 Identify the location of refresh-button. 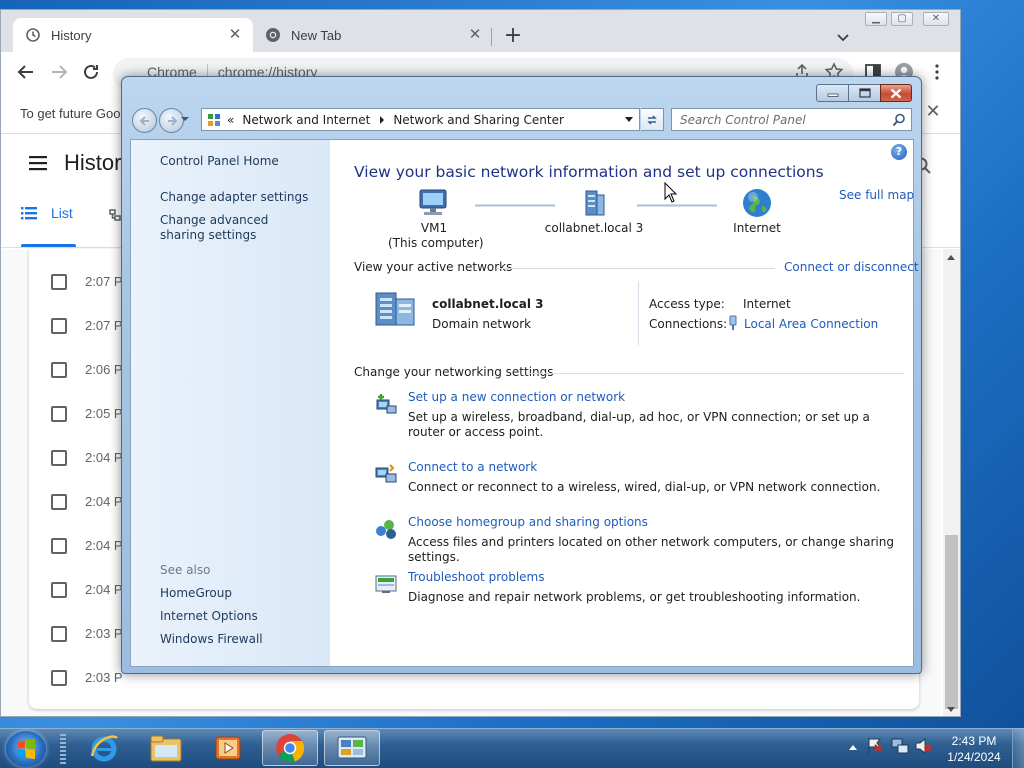
(652, 119).